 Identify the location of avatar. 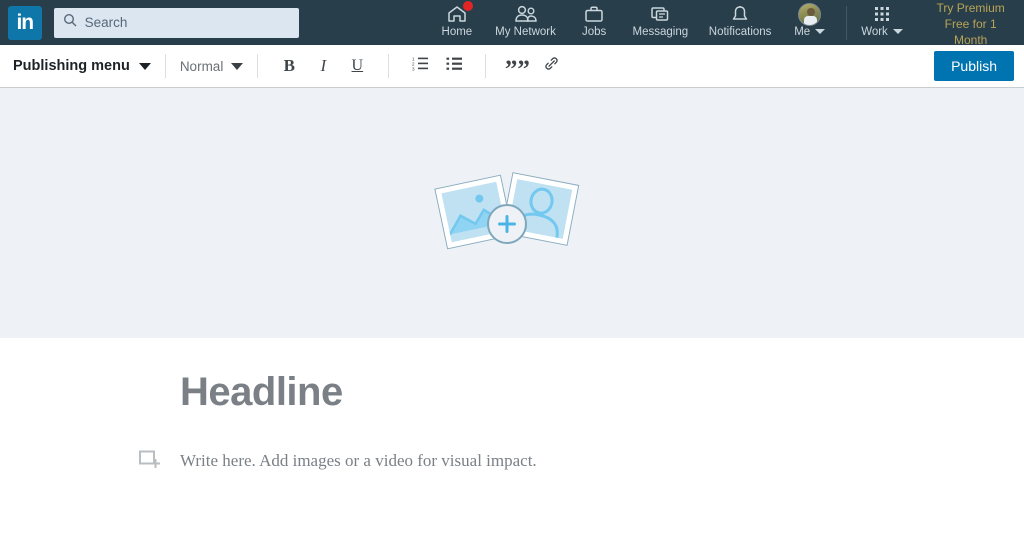
(810, 14).